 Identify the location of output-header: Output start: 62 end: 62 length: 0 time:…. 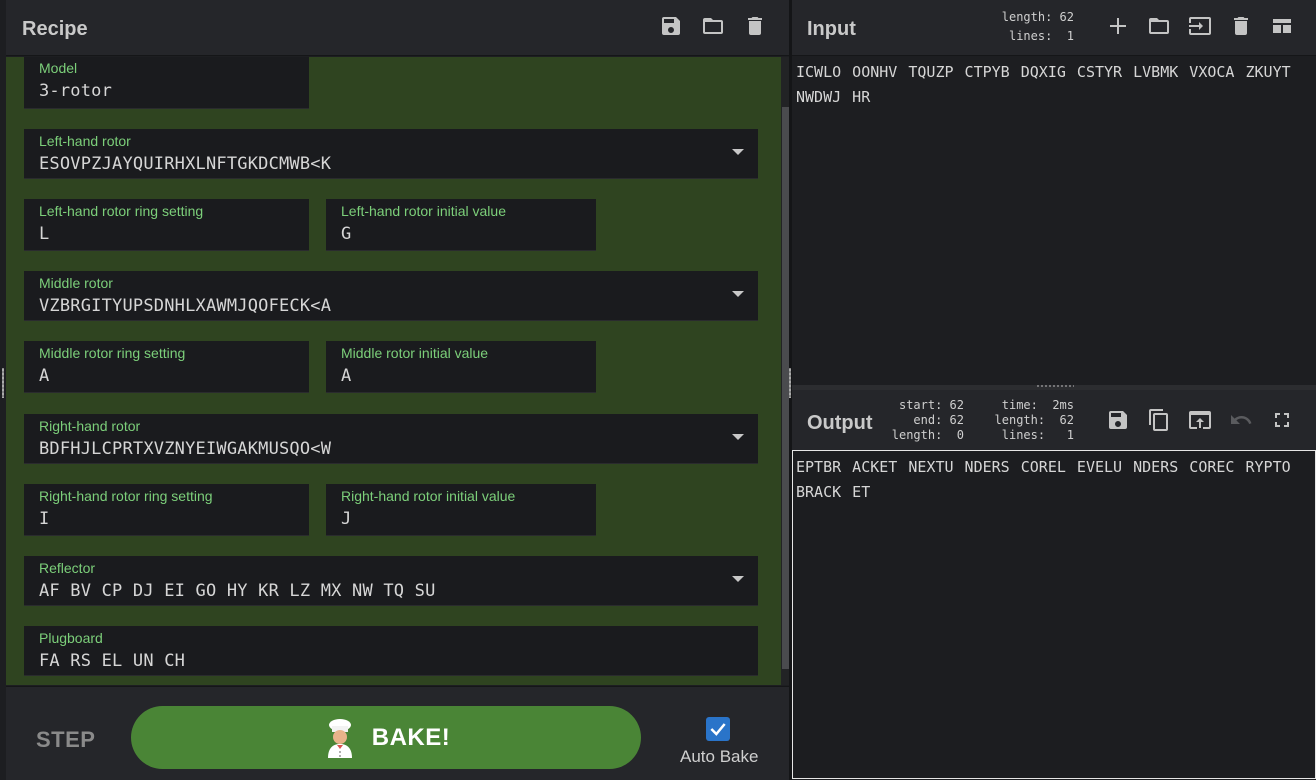
(1054, 420).